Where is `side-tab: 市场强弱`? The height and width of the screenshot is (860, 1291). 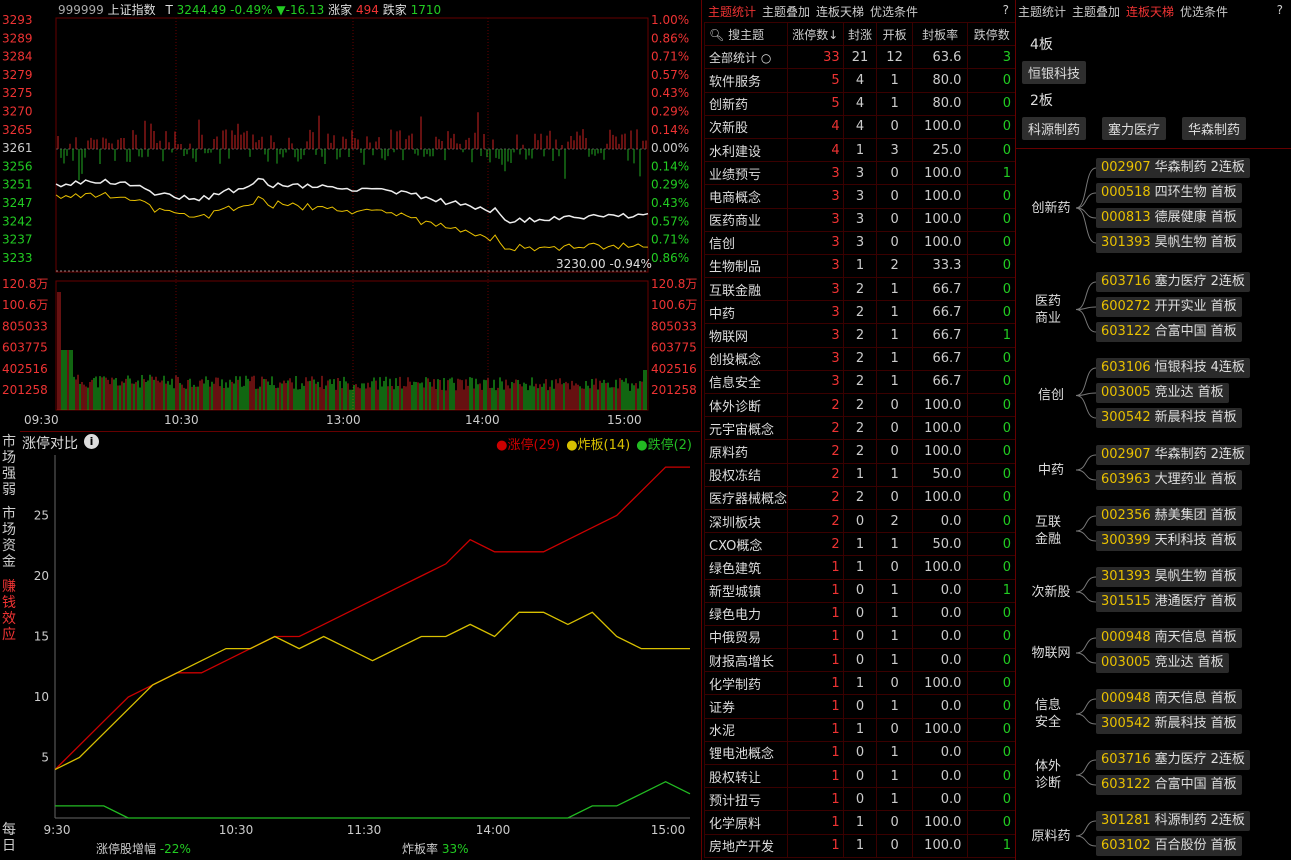
side-tab: 市场强弱 is located at coordinates (9, 466).